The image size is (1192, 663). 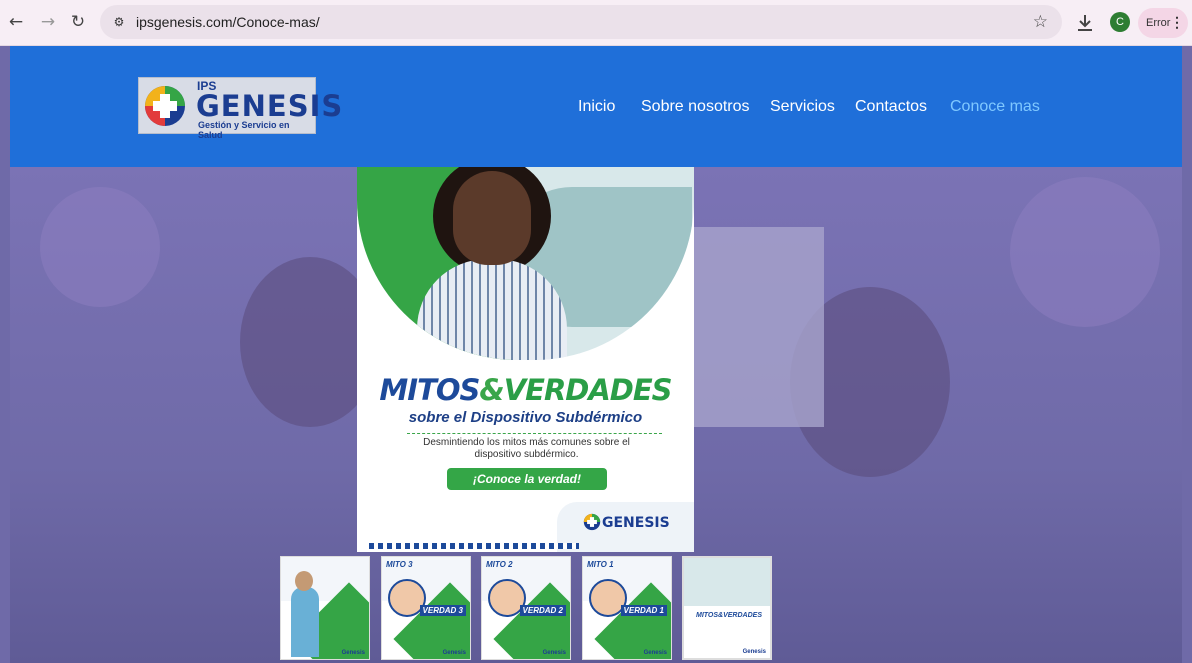 What do you see at coordinates (16, 22) in the screenshot?
I see `back-icon: ←` at bounding box center [16, 22].